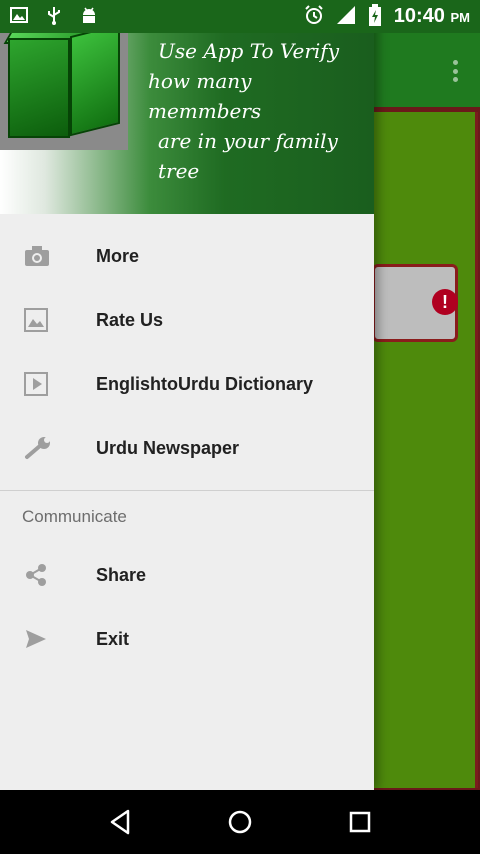 The image size is (480, 854). I want to click on menu-item-rate-us: Rate Us, so click(187, 320).